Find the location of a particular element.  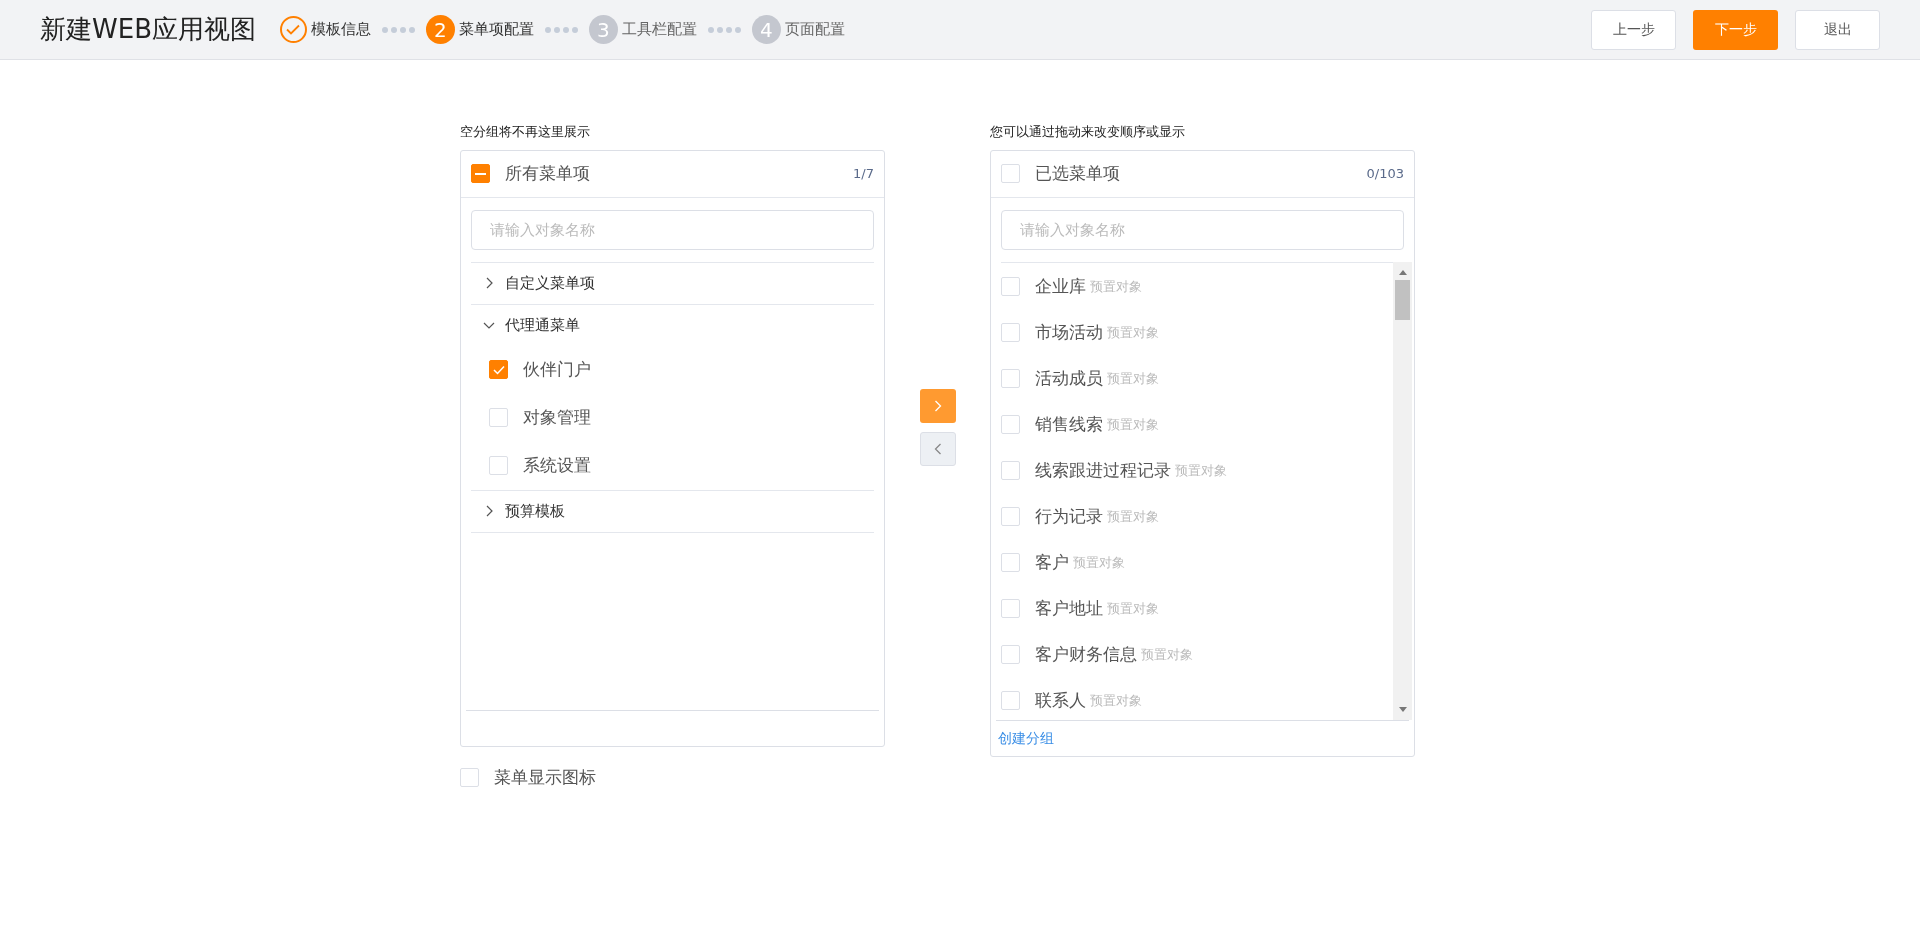

checkmark-icon is located at coordinates (498, 369).